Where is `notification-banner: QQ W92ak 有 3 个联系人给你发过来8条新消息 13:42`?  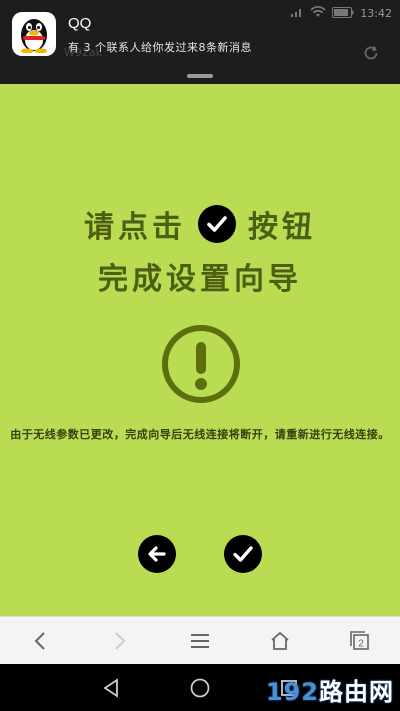 notification-banner: QQ W92ak 有 3 个联系人给你发过来8条新消息 13:42 is located at coordinates (200, 42).